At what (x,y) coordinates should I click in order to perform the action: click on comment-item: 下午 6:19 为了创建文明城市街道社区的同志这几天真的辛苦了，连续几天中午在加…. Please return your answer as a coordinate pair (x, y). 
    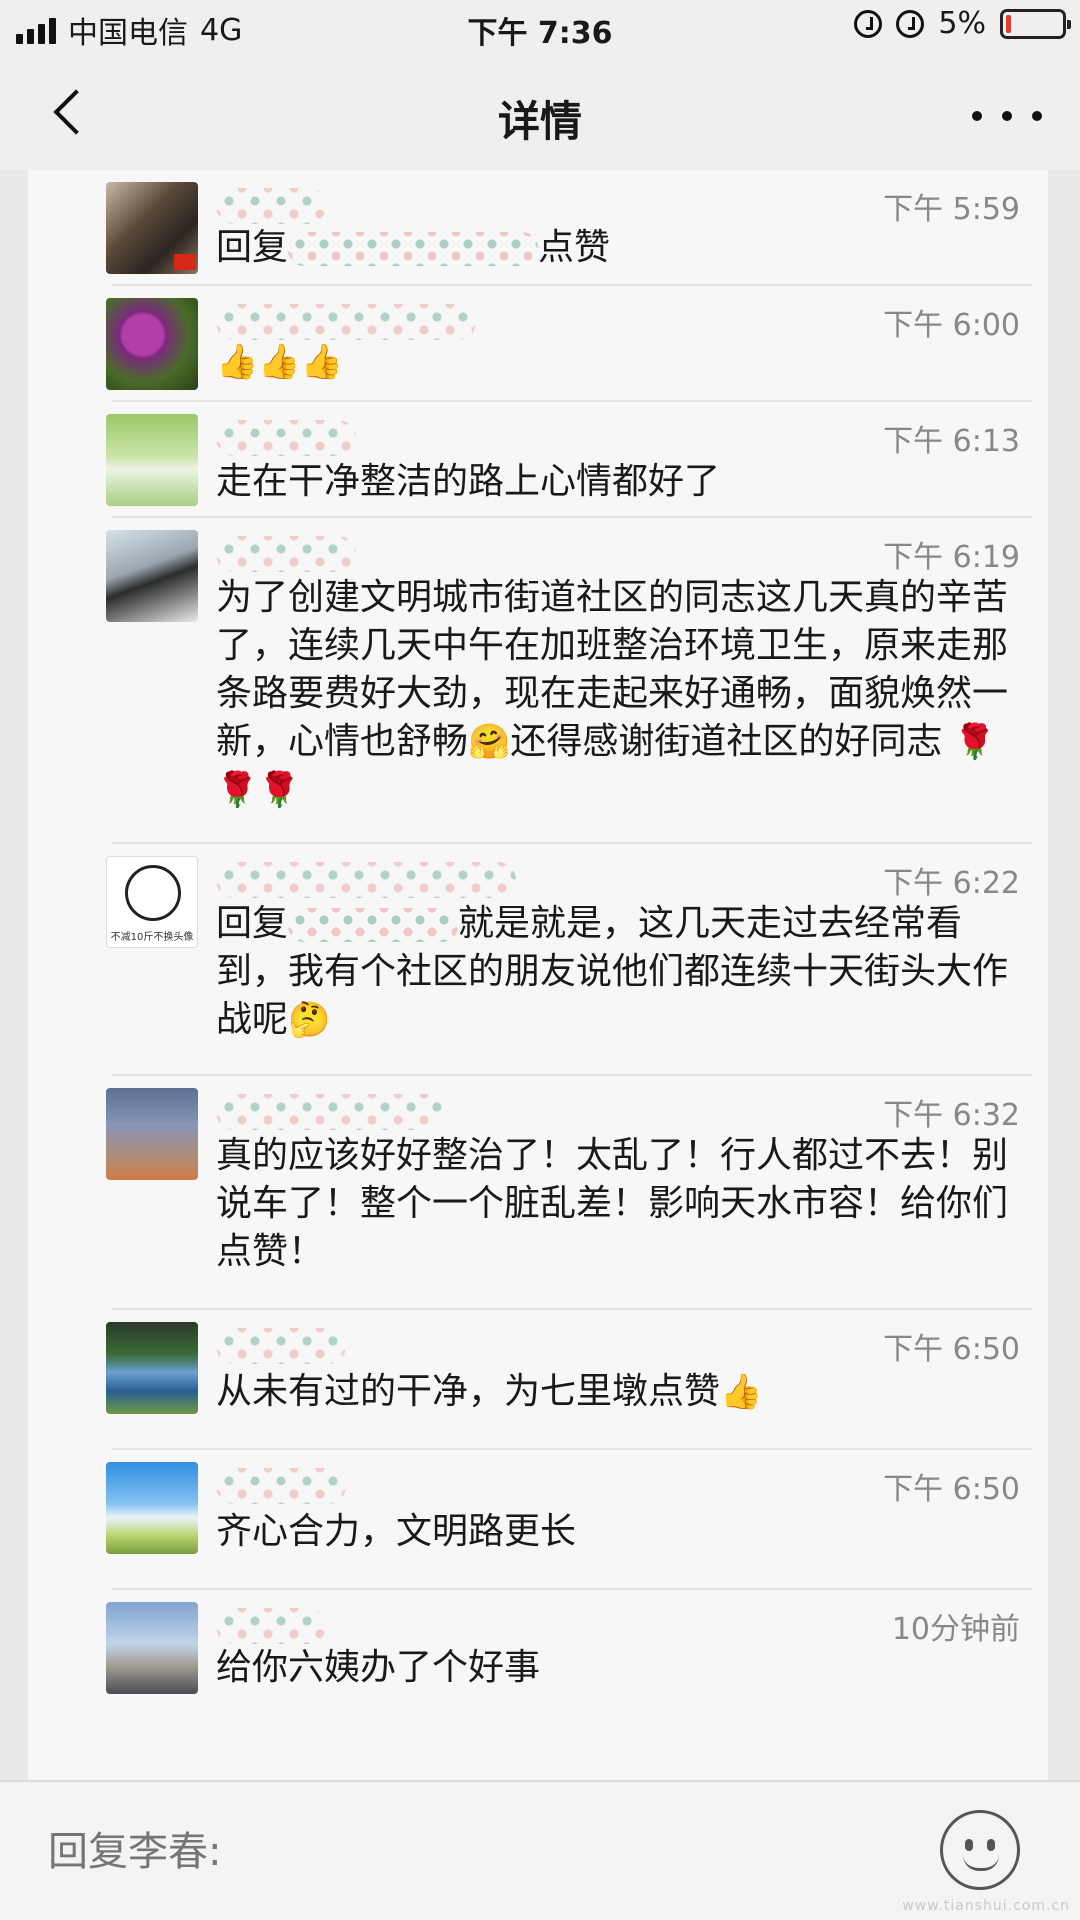
    Looking at the image, I should click on (569, 681).